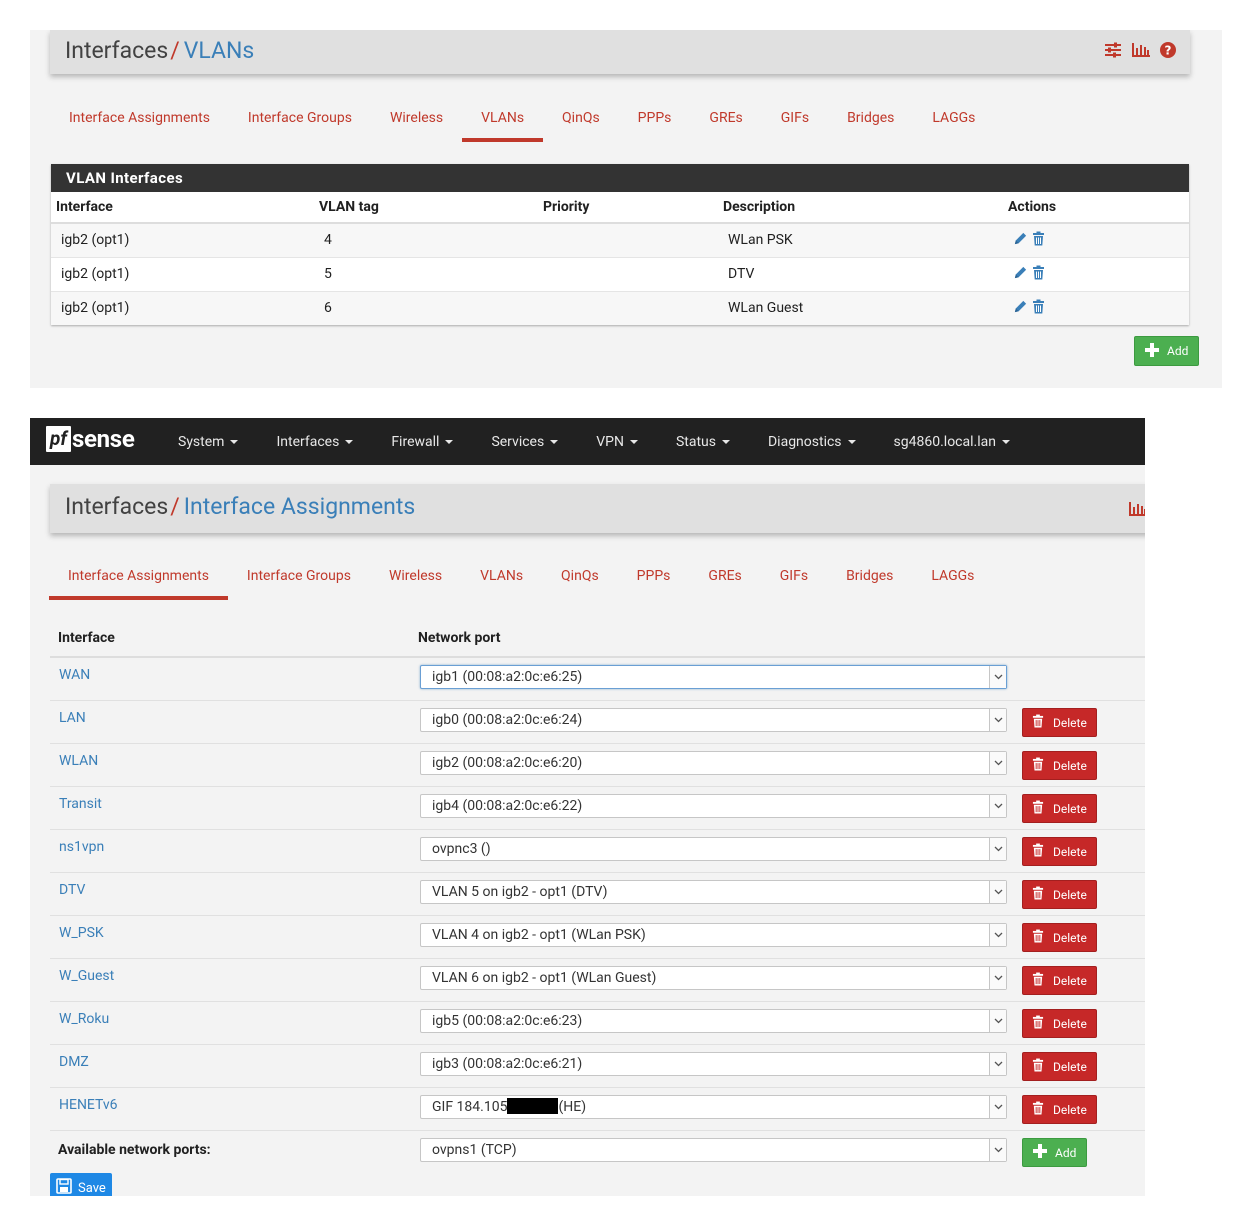 The width and height of the screenshot is (1252, 1226). Describe the element at coordinates (426, 273) in the screenshot. I see `cell-tag: 5` at that location.